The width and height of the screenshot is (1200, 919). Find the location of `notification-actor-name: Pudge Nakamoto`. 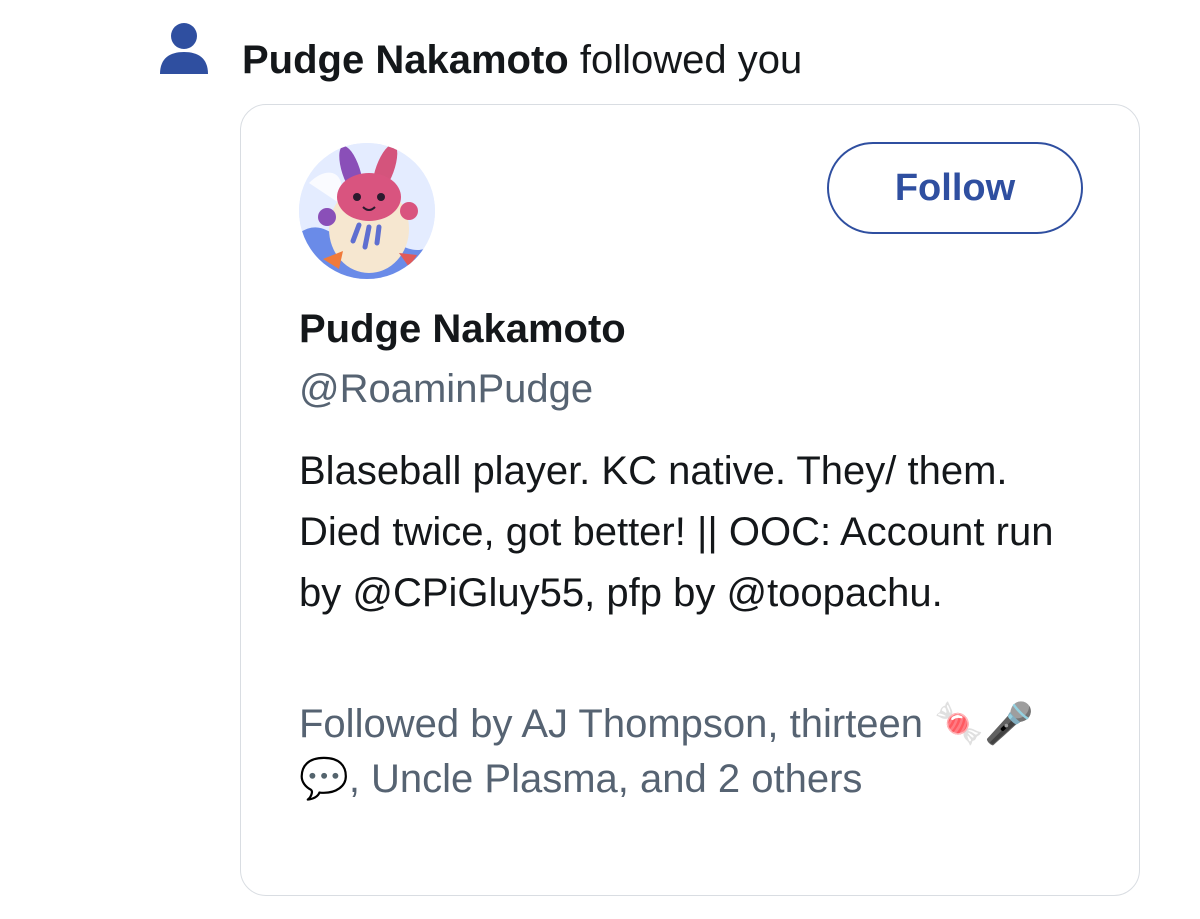

notification-actor-name: Pudge Nakamoto is located at coordinates (405, 60).